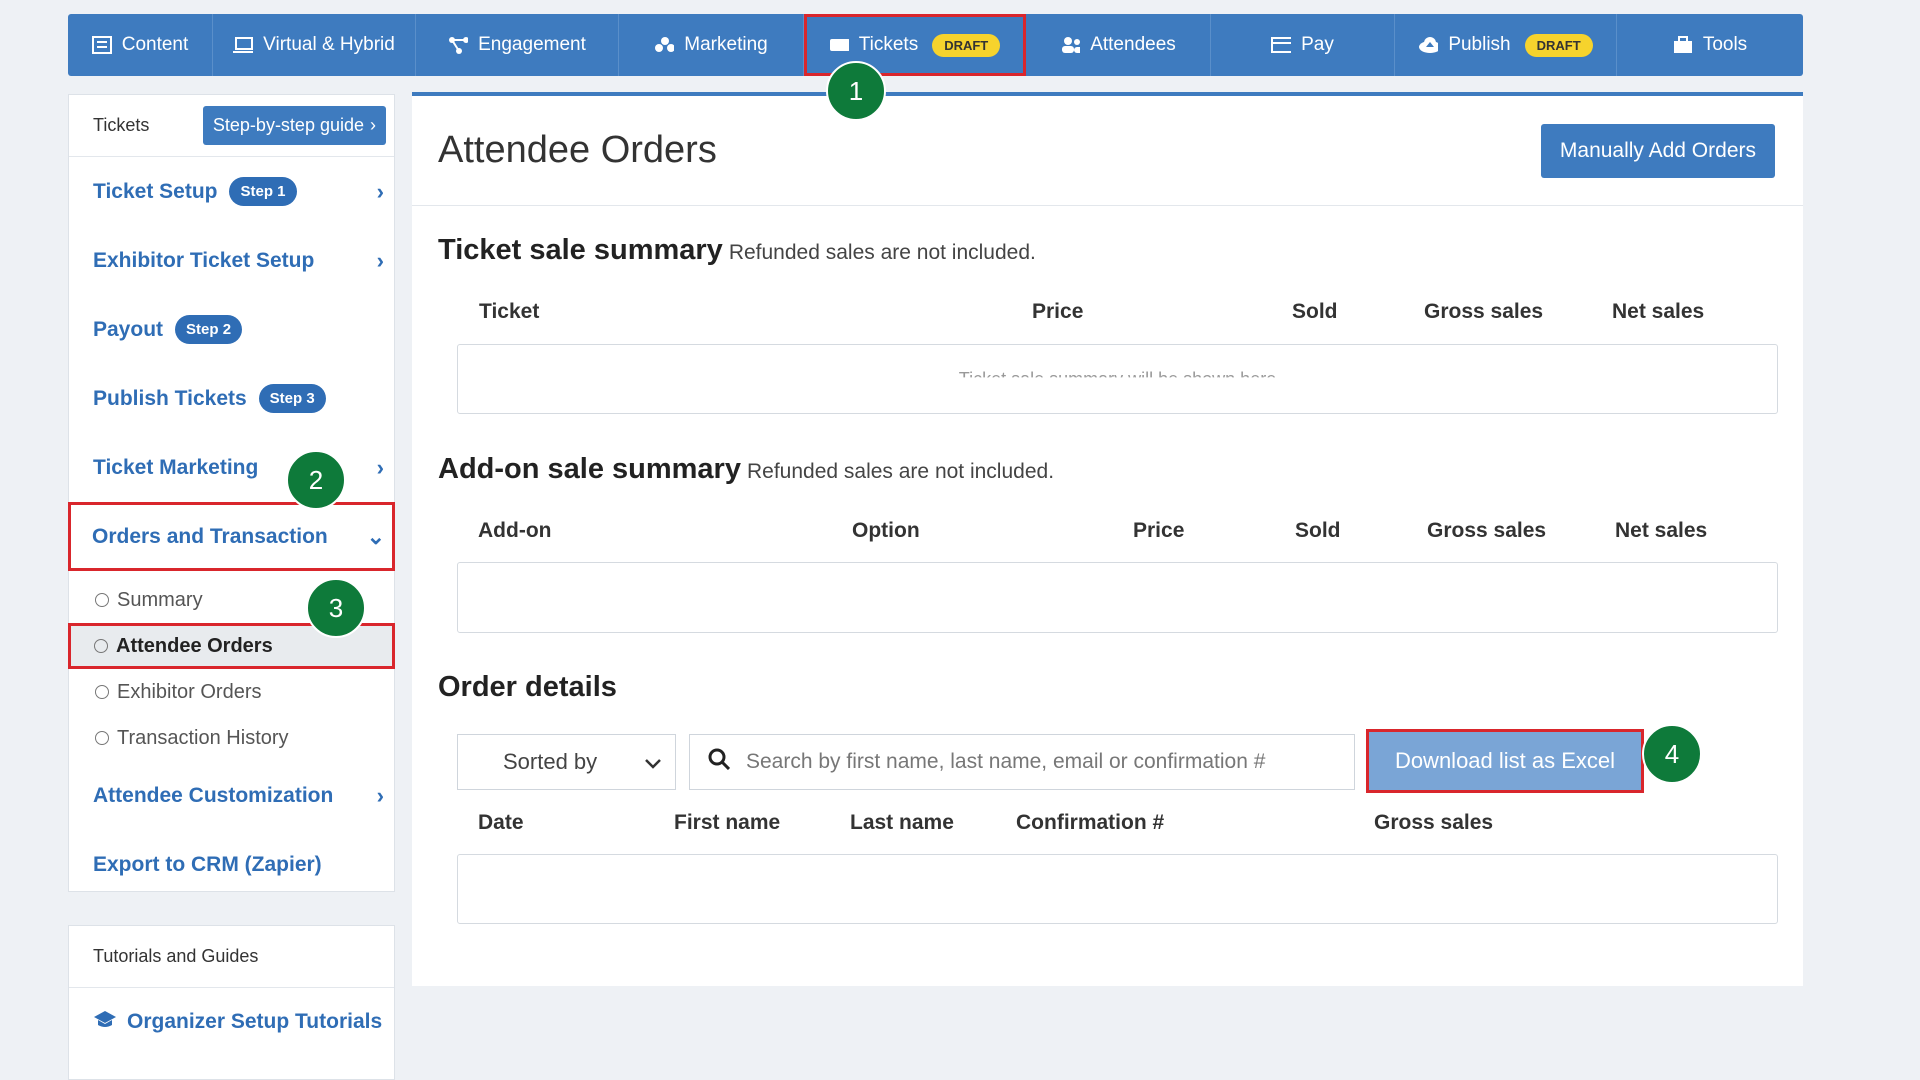 The image size is (1920, 1080). What do you see at coordinates (292, 398) in the screenshot?
I see `step-badge: Step 3` at bounding box center [292, 398].